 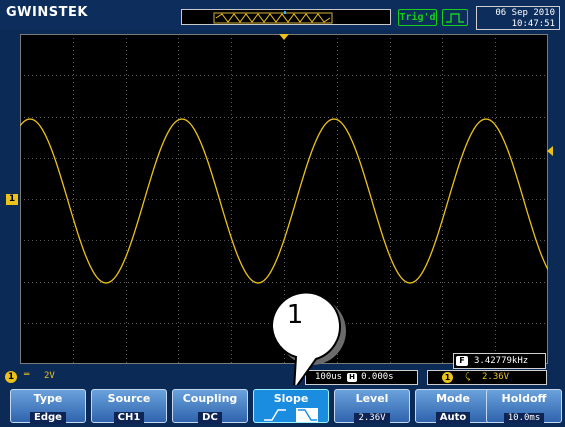 What do you see at coordinates (210, 406) in the screenshot?
I see `softkey-coupling: Coupling DC` at bounding box center [210, 406].